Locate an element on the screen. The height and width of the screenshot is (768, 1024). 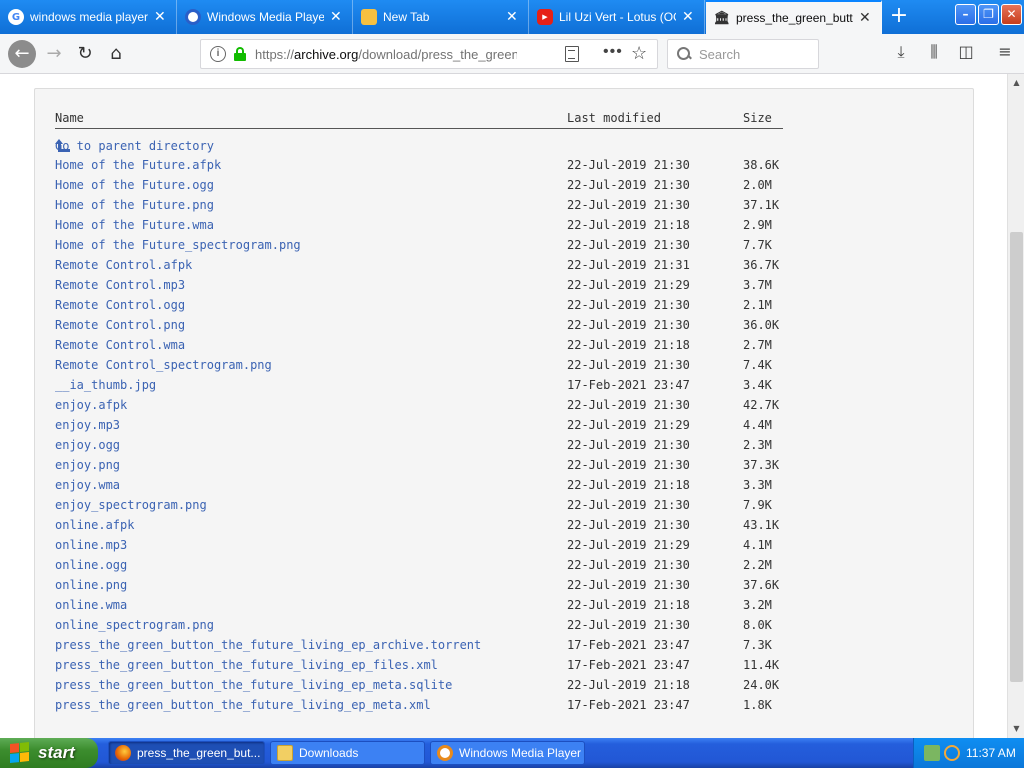
file-name-link: online_spectrogram.png is located at coordinates (134, 625).